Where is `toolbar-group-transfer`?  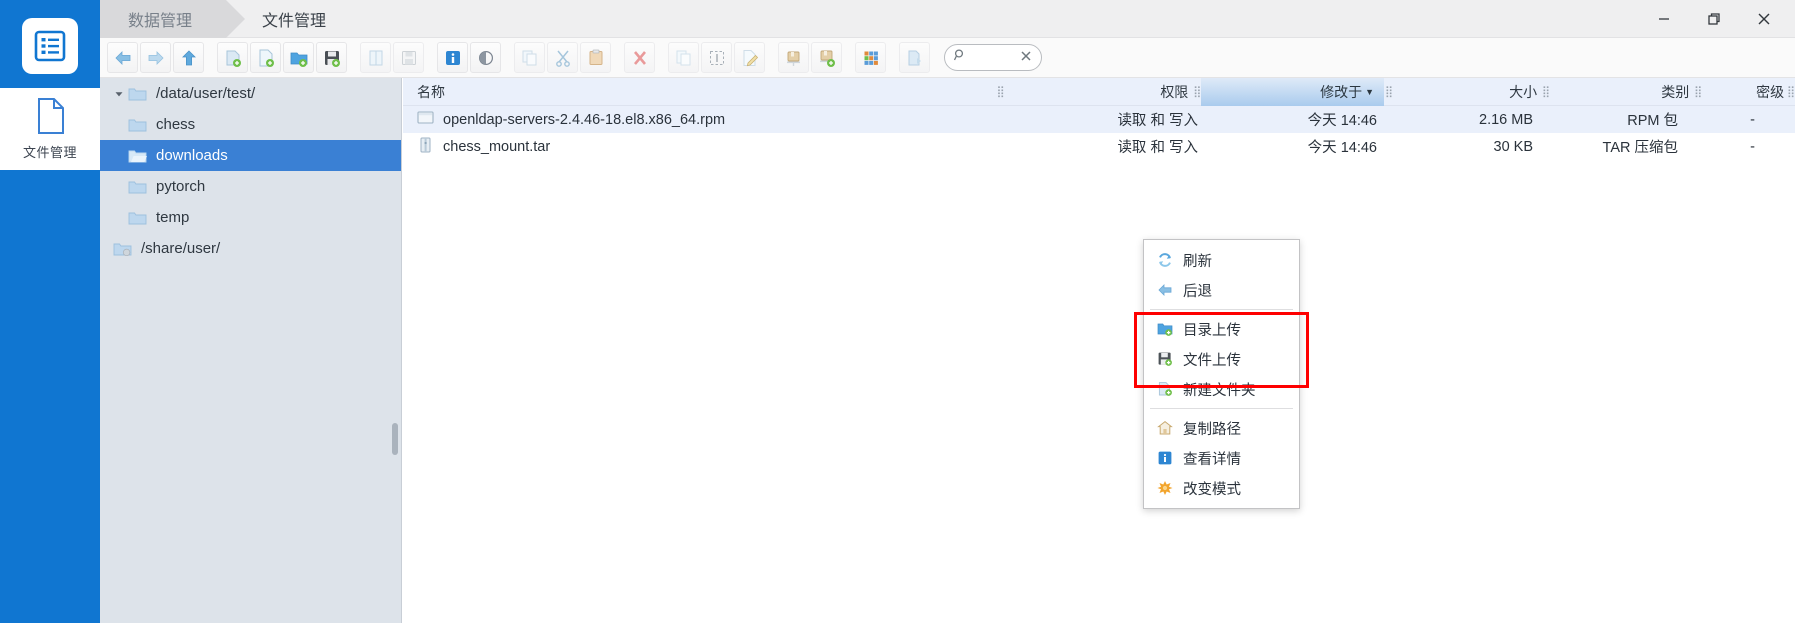 toolbar-group-transfer is located at coordinates (914, 57).